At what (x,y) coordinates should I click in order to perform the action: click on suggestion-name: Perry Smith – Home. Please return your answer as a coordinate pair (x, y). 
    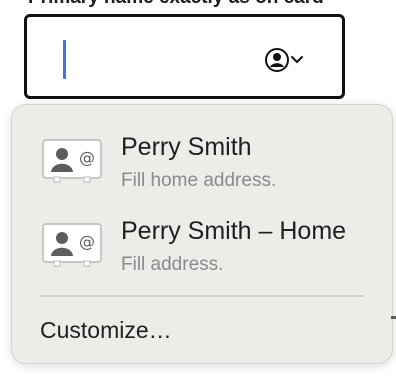
    Looking at the image, I should click on (234, 231).